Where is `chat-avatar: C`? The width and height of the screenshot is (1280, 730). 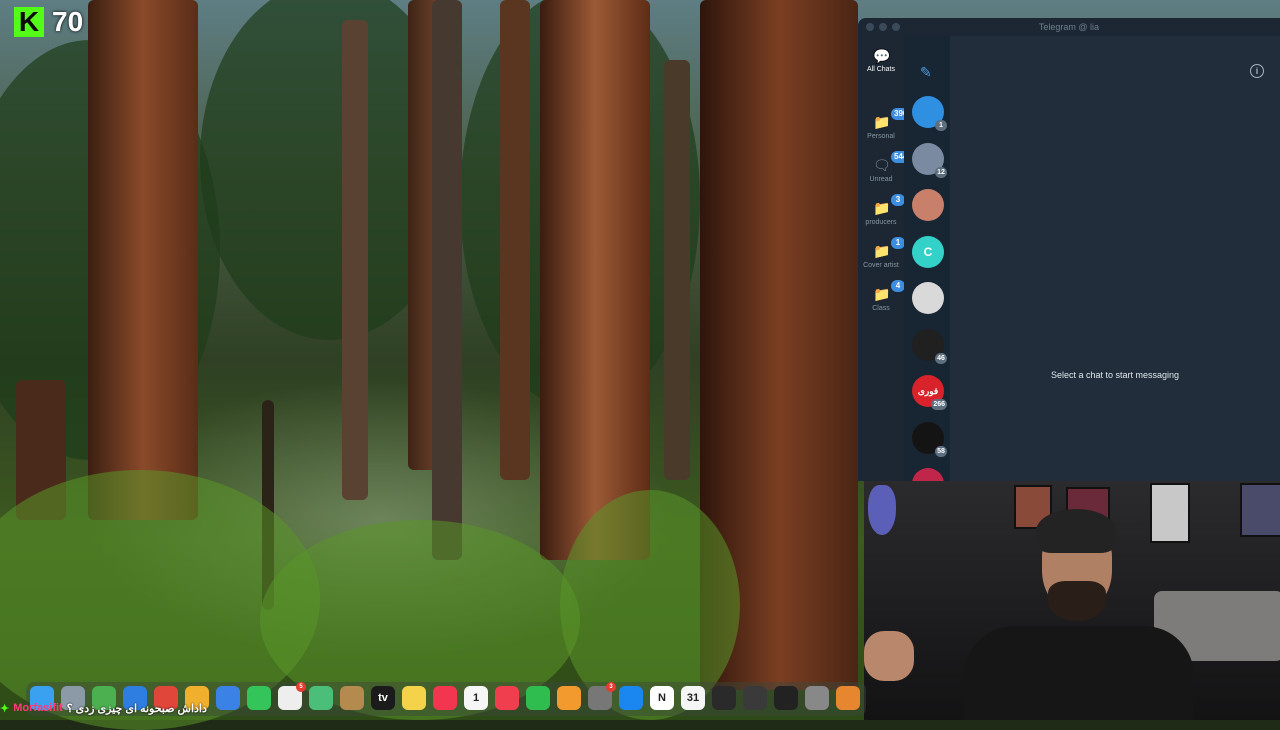
chat-avatar: C is located at coordinates (928, 251).